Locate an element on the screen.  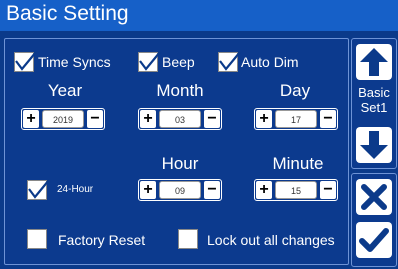
month-value: 03 is located at coordinates (180, 119).